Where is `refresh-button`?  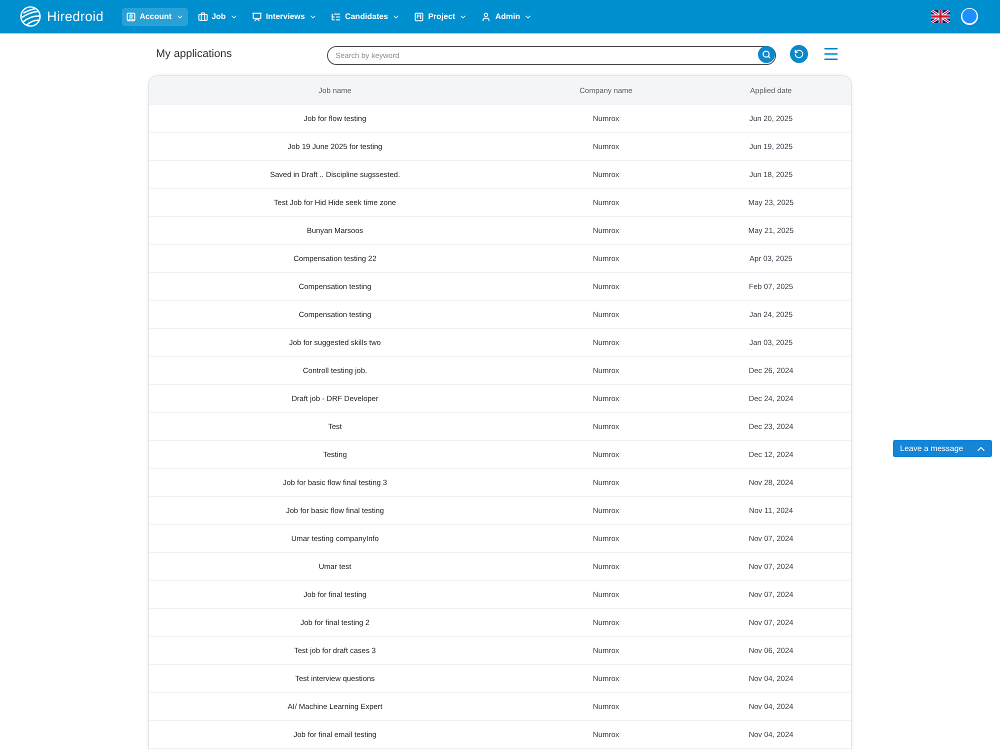 refresh-button is located at coordinates (799, 54).